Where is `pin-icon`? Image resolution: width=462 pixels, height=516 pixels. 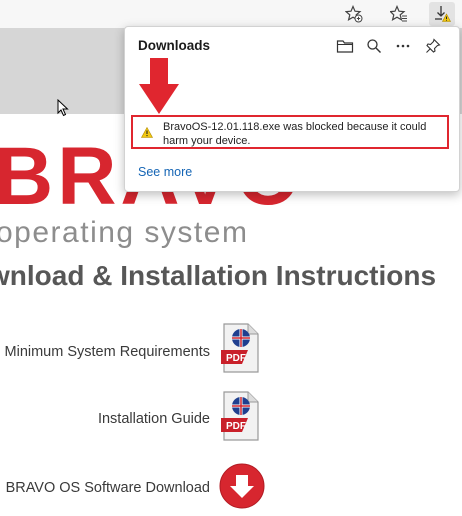
pin-icon is located at coordinates (433, 46).